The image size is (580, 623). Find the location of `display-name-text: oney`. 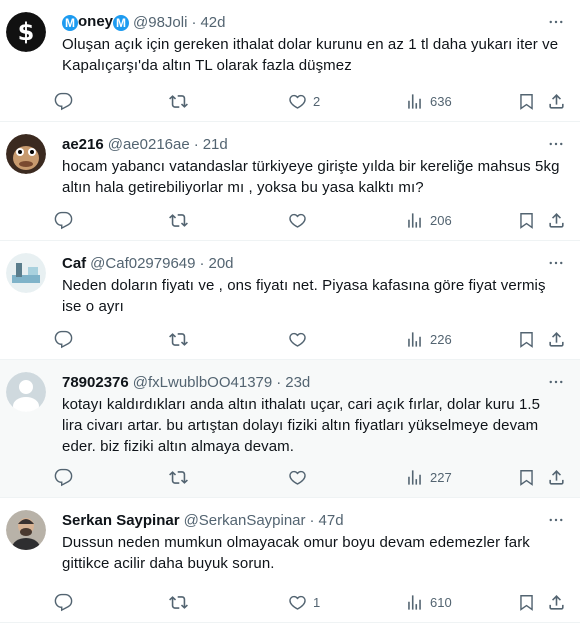

display-name-text: oney is located at coordinates (96, 22).